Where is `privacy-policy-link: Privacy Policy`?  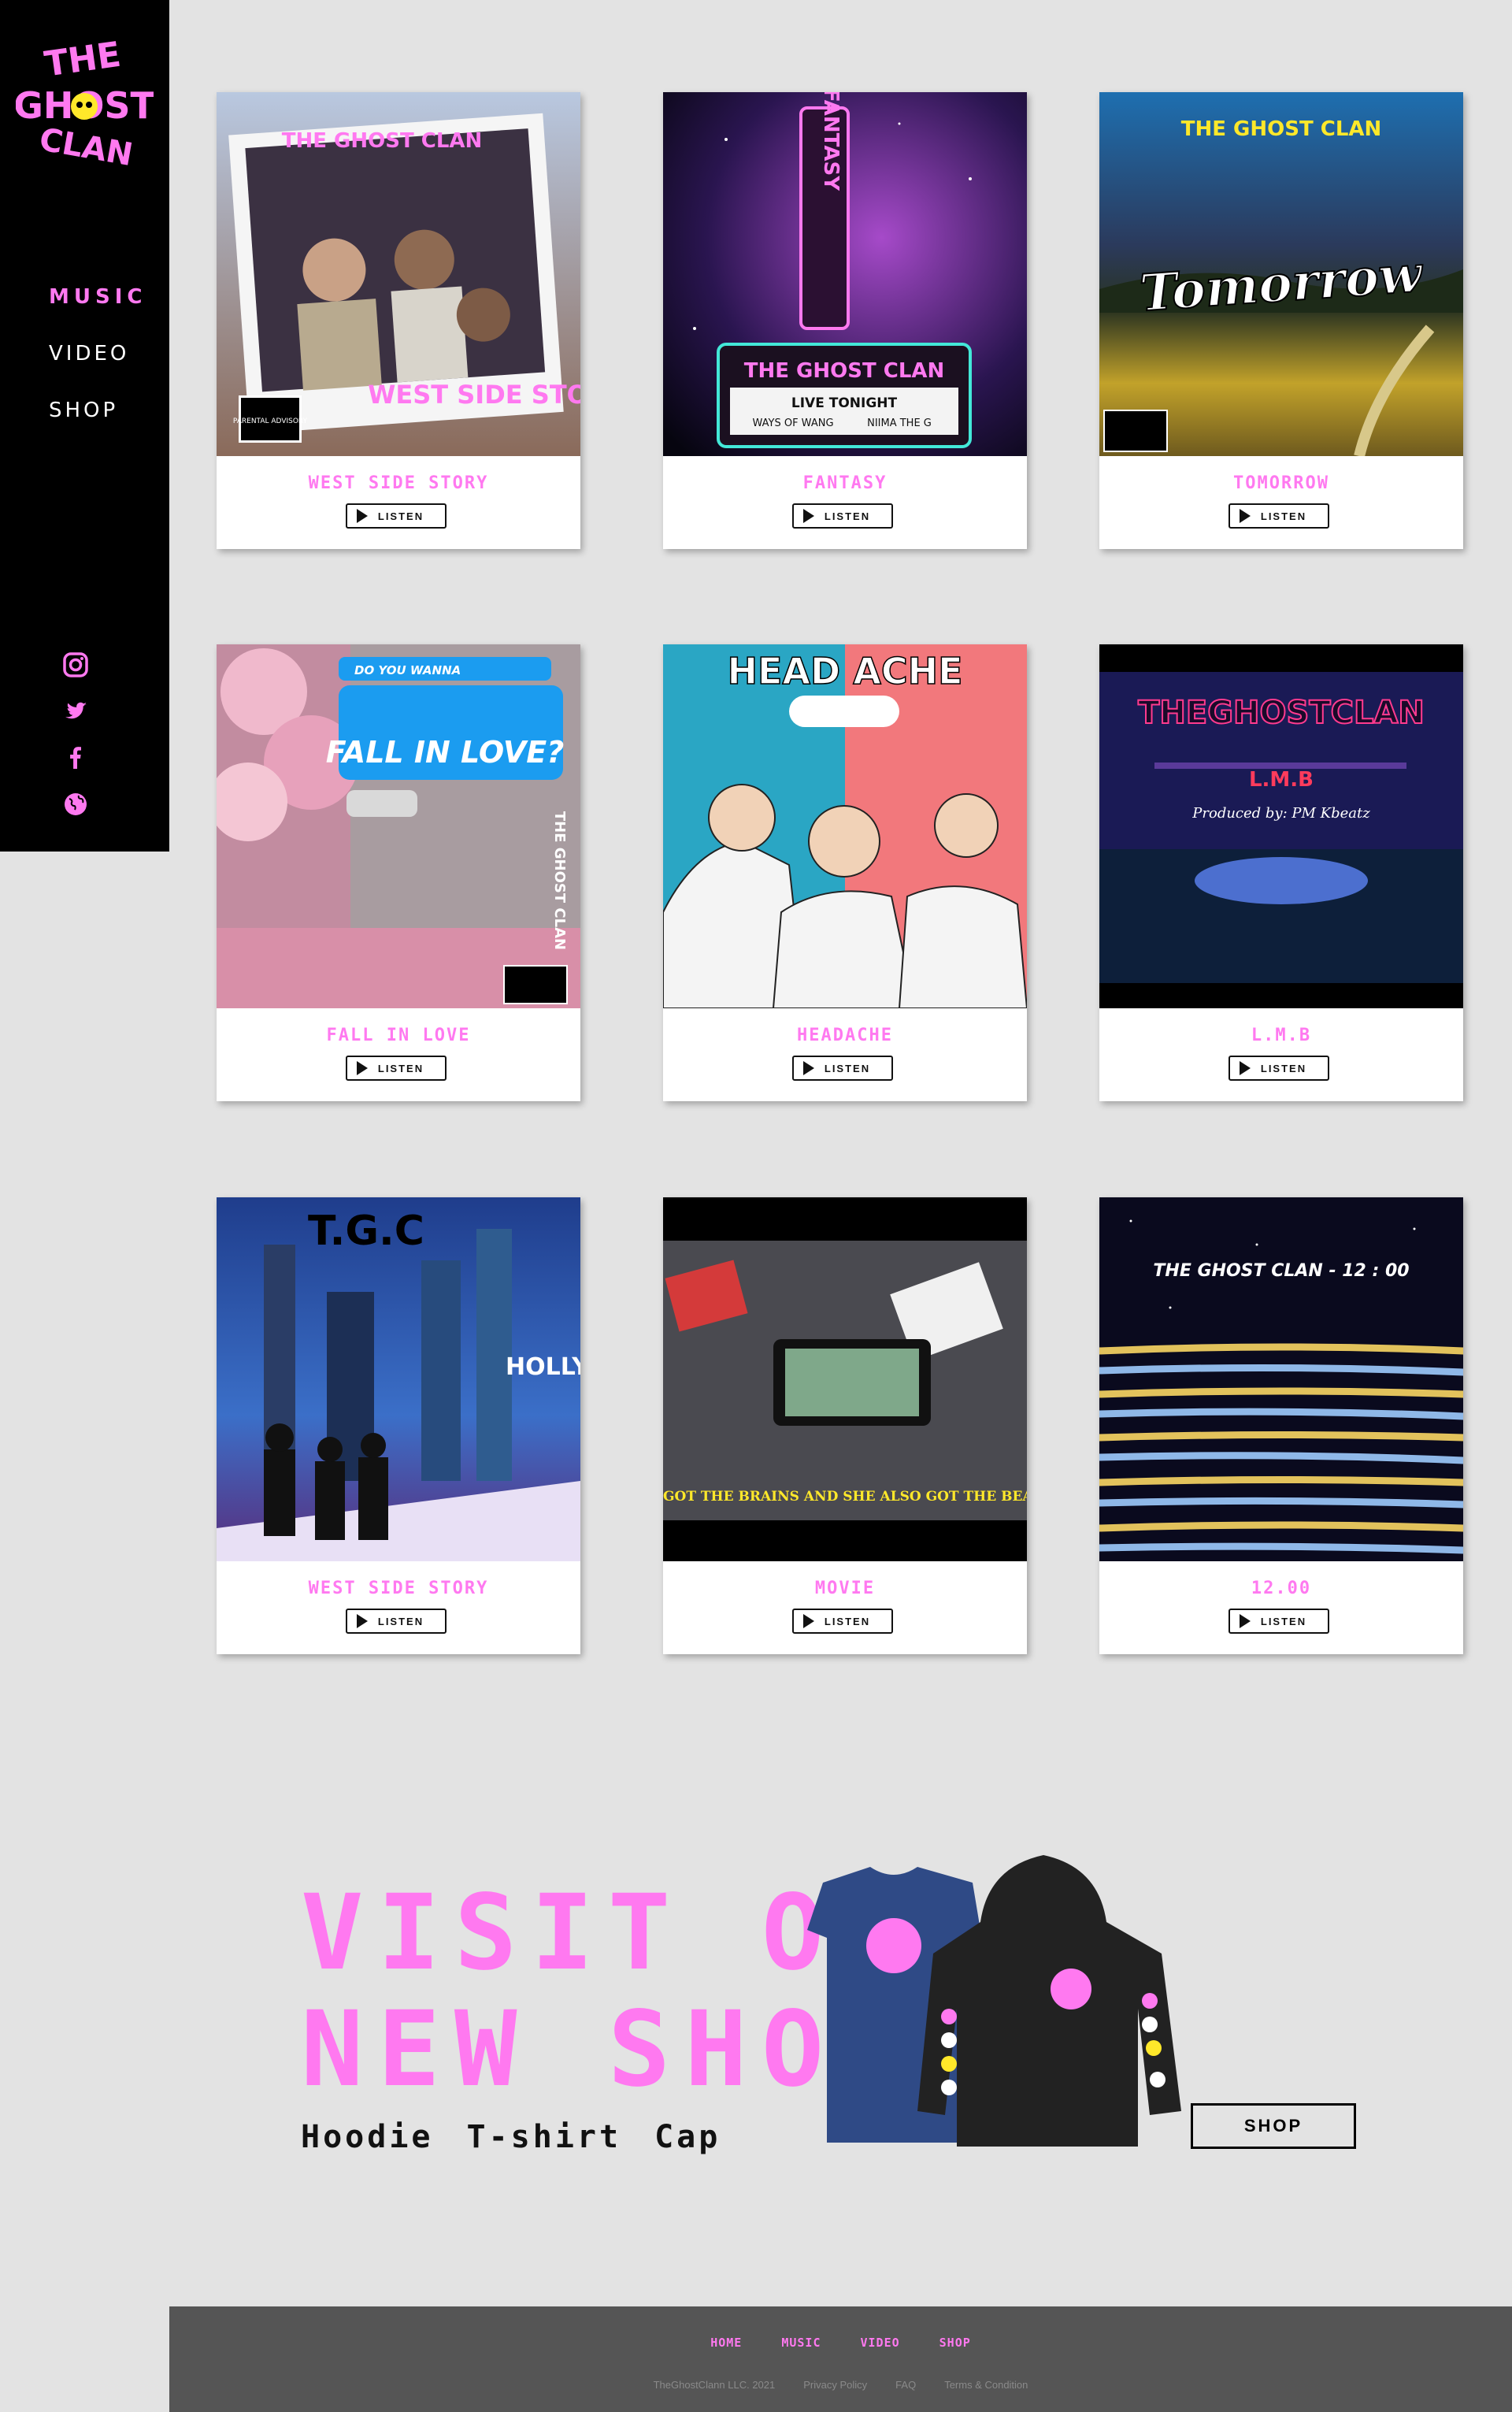
privacy-policy-link: Privacy Policy is located at coordinates (835, 2385).